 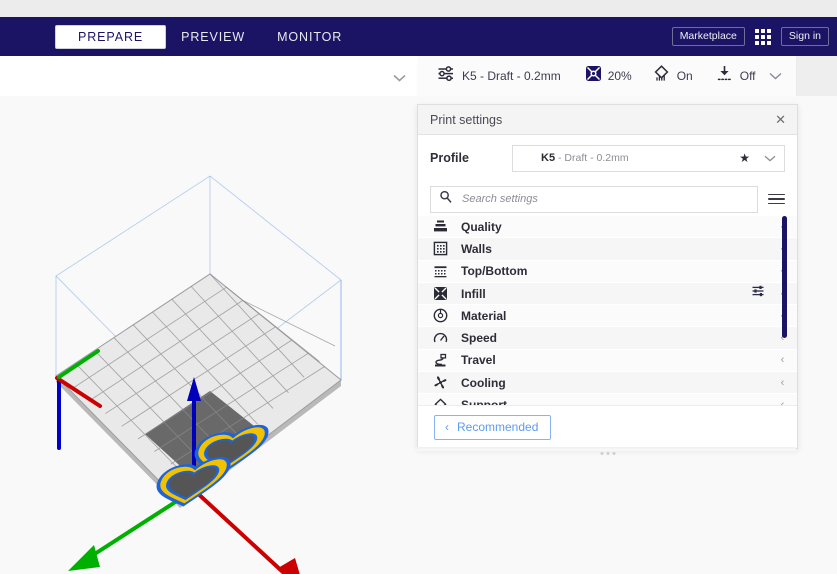 What do you see at coordinates (607, 271) in the screenshot?
I see `settings-category-top-bottom: Top/Bottom ‹` at bounding box center [607, 271].